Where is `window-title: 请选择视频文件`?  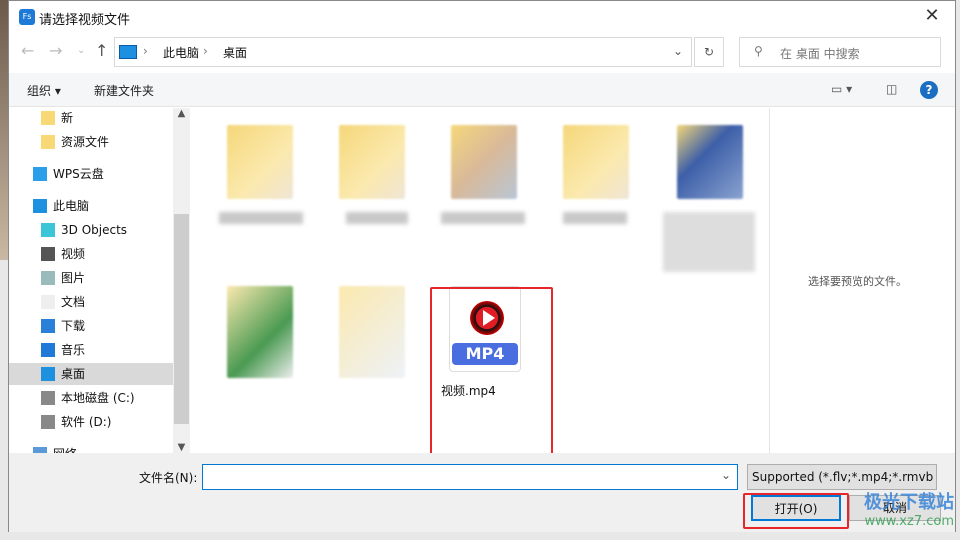
window-title: 请选择视频文件 is located at coordinates (85, 20).